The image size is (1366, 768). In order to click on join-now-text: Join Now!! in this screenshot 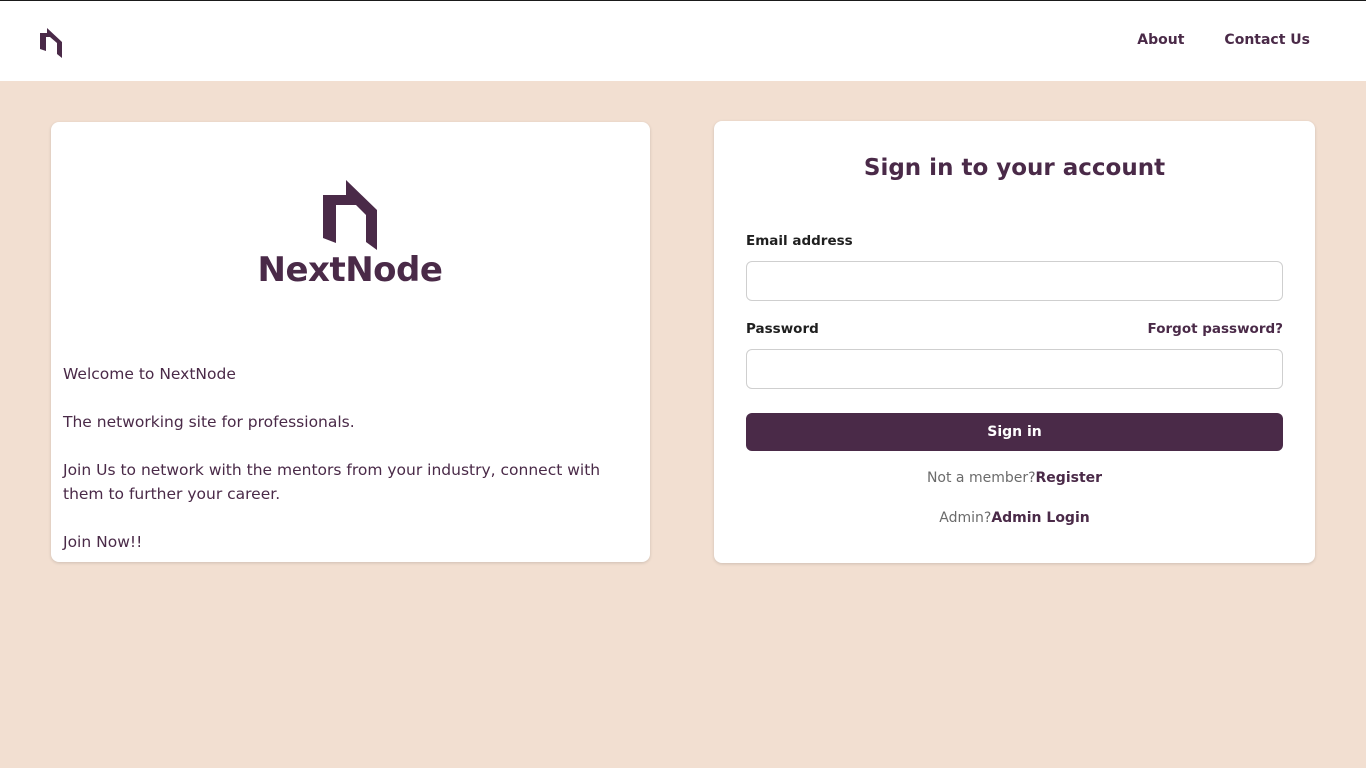, I will do `click(103, 542)`.